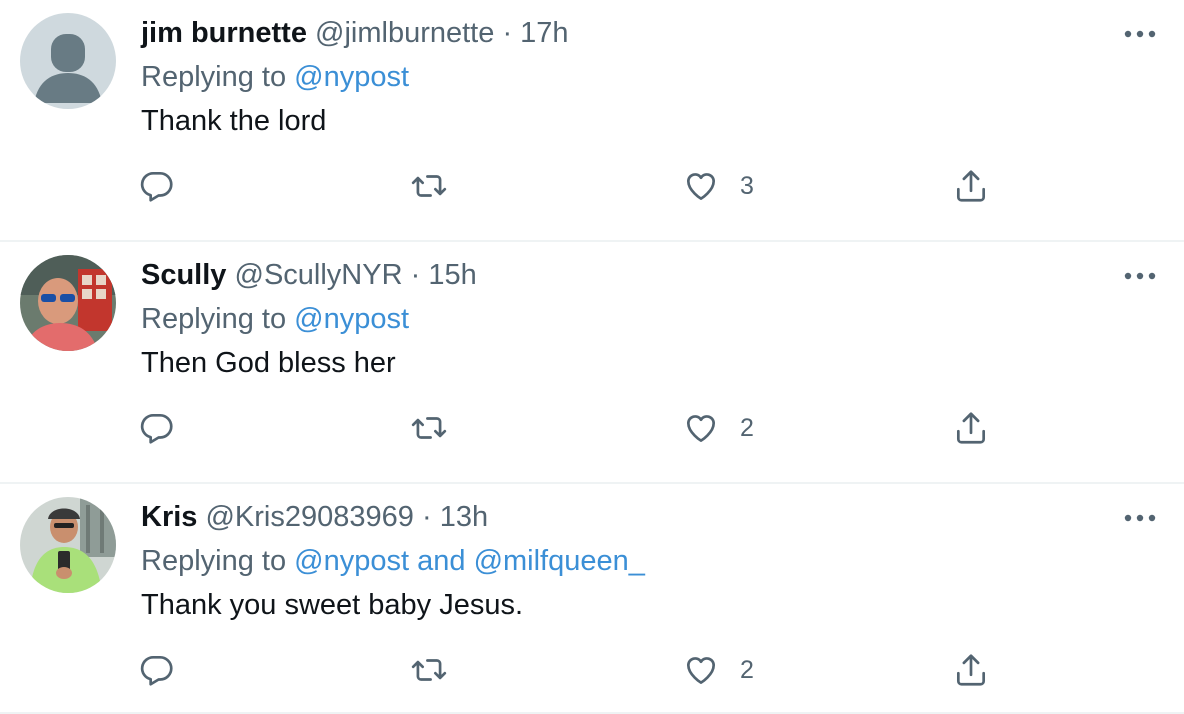 Image resolution: width=1184 pixels, height=714 pixels. What do you see at coordinates (183, 275) in the screenshot?
I see `user-name: Scully` at bounding box center [183, 275].